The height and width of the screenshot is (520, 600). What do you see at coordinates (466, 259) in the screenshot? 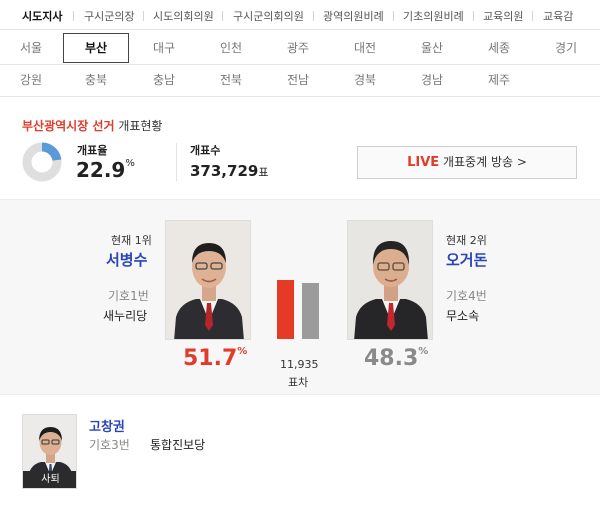
I see `candidate-2-name: 오거돈` at bounding box center [466, 259].